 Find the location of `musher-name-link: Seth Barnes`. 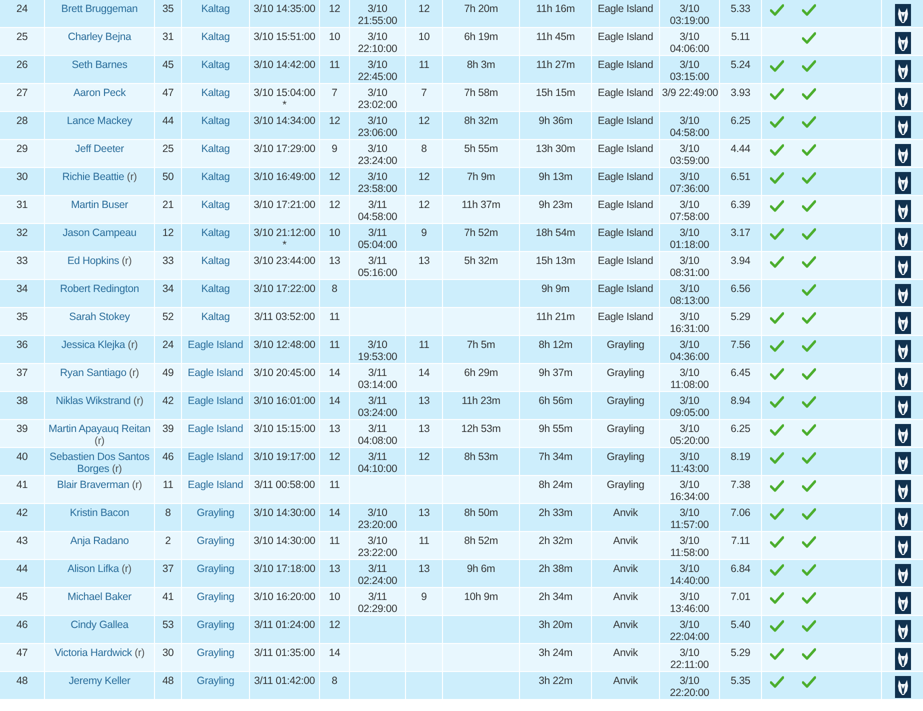

musher-name-link: Seth Barnes is located at coordinates (100, 69).